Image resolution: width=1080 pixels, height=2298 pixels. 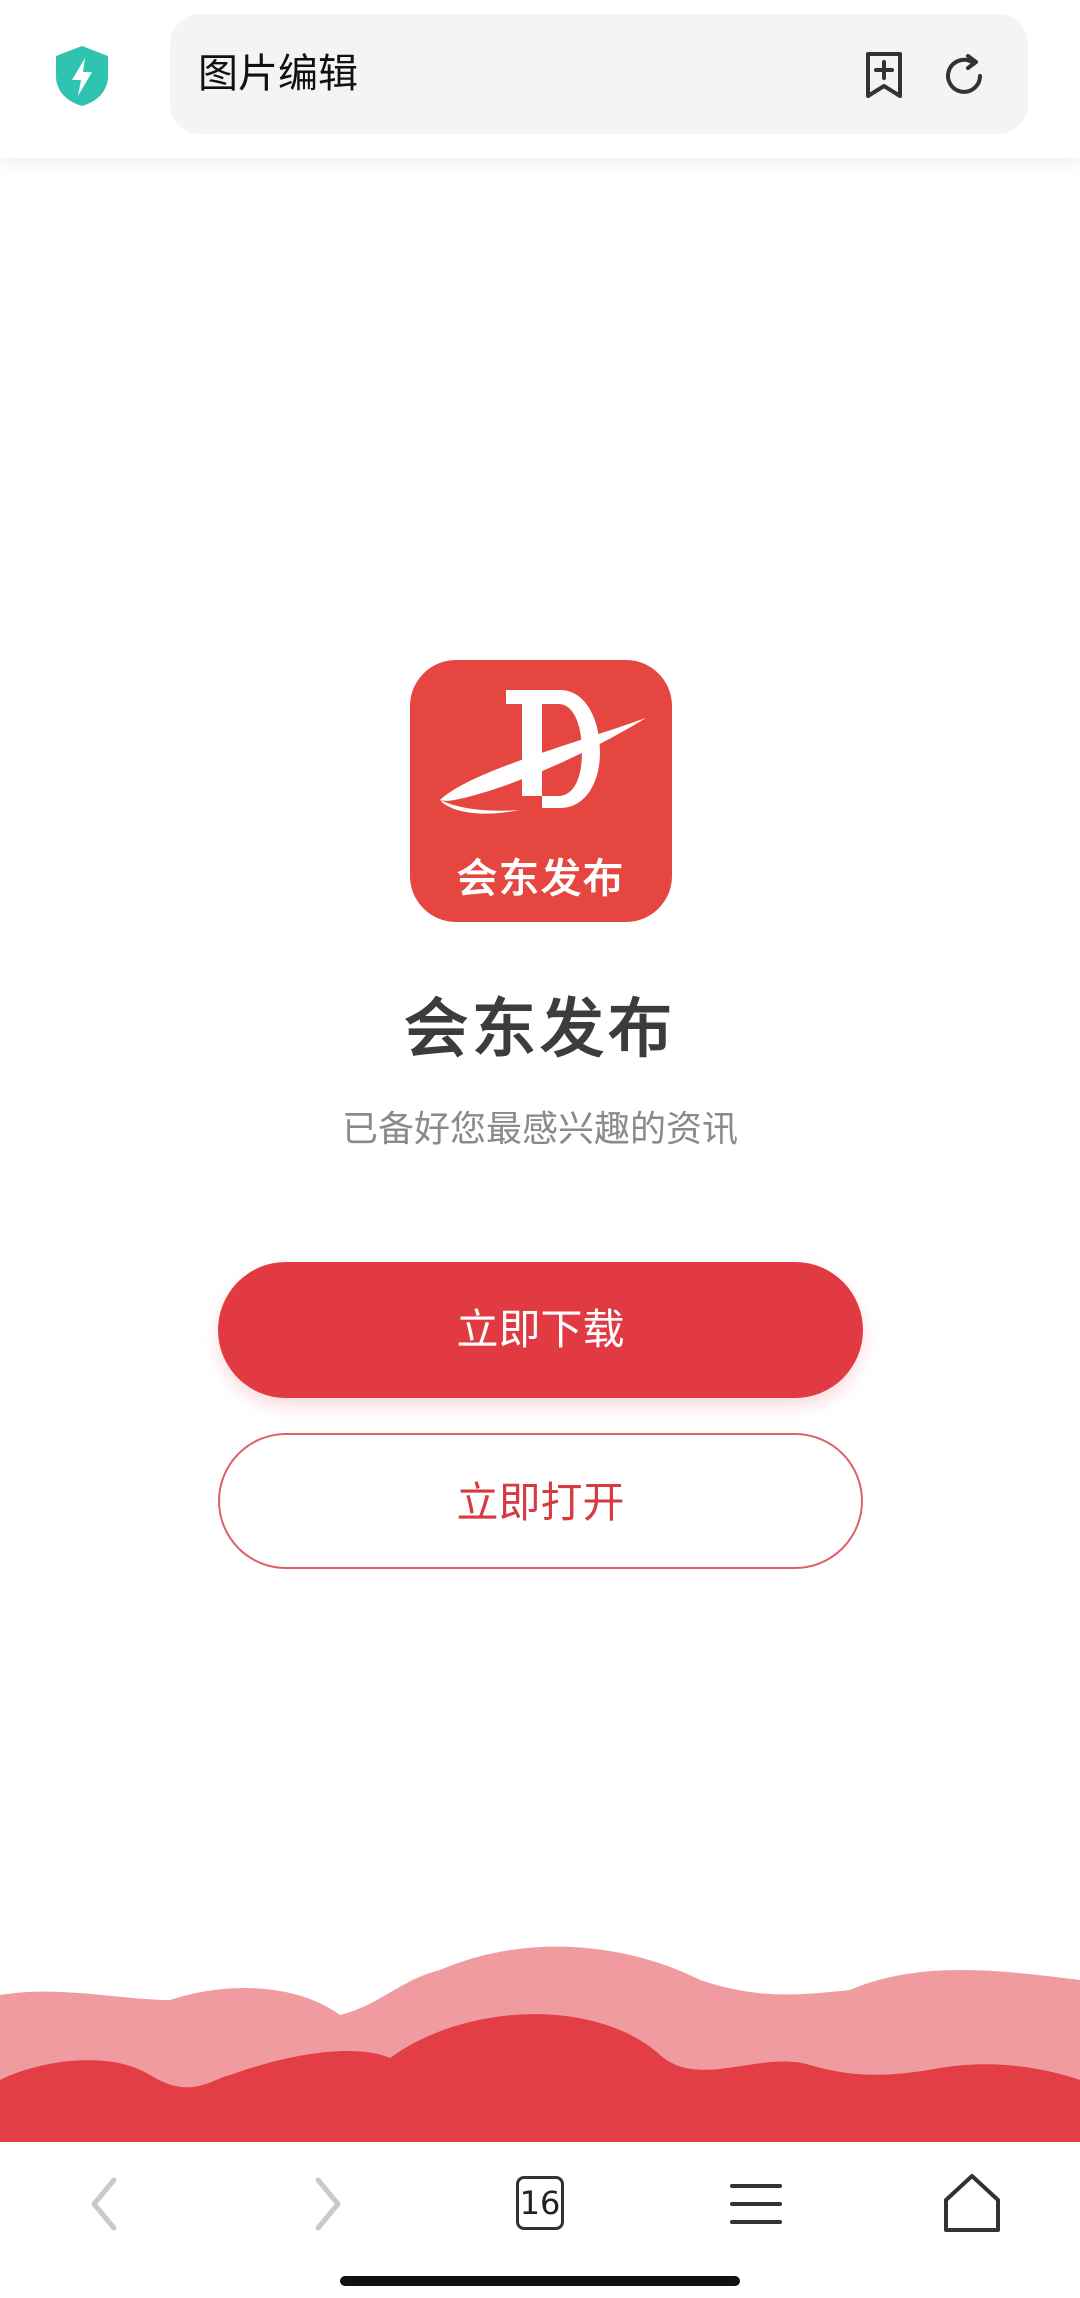 What do you see at coordinates (540, 1501) in the screenshot?
I see `open-app-button: 立即打开` at bounding box center [540, 1501].